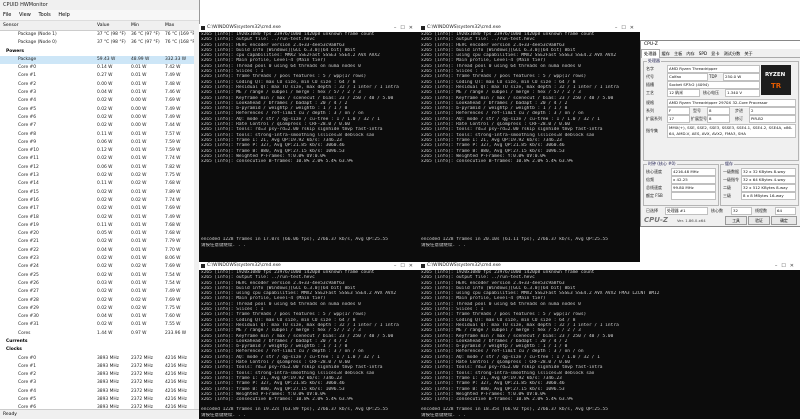 The height and width of the screenshot is (419, 800). Describe the element at coordinates (99, 143) in the screenshot. I see `sensor-row: Core #9 0.06 W 0.01 W 7.59 W` at that location.